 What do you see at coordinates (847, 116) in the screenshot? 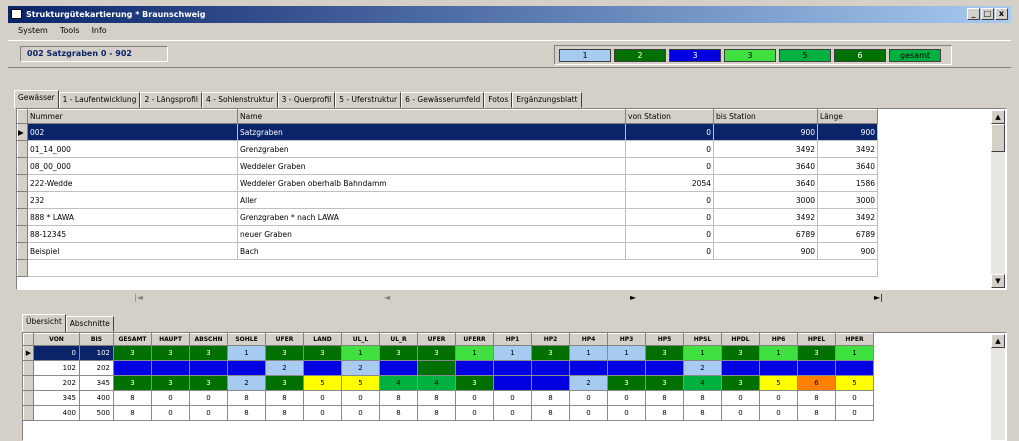
I see `column-header: Länge` at bounding box center [847, 116].